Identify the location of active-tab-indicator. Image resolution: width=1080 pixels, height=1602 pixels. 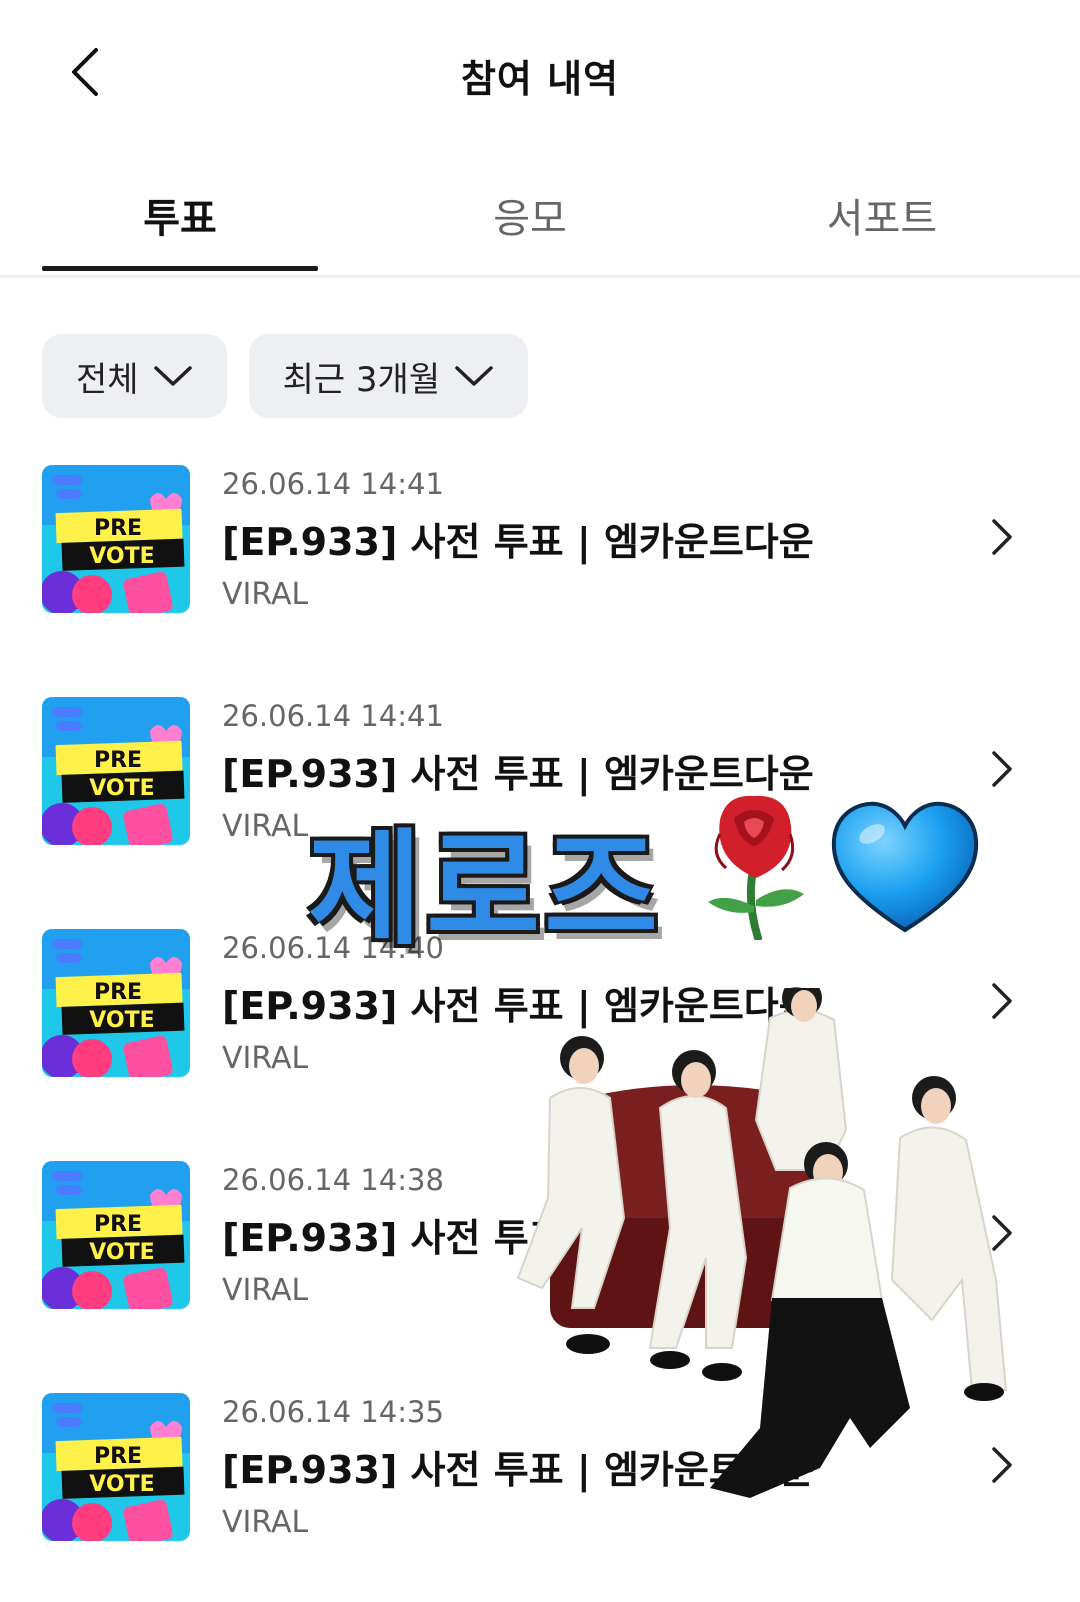
(180, 268).